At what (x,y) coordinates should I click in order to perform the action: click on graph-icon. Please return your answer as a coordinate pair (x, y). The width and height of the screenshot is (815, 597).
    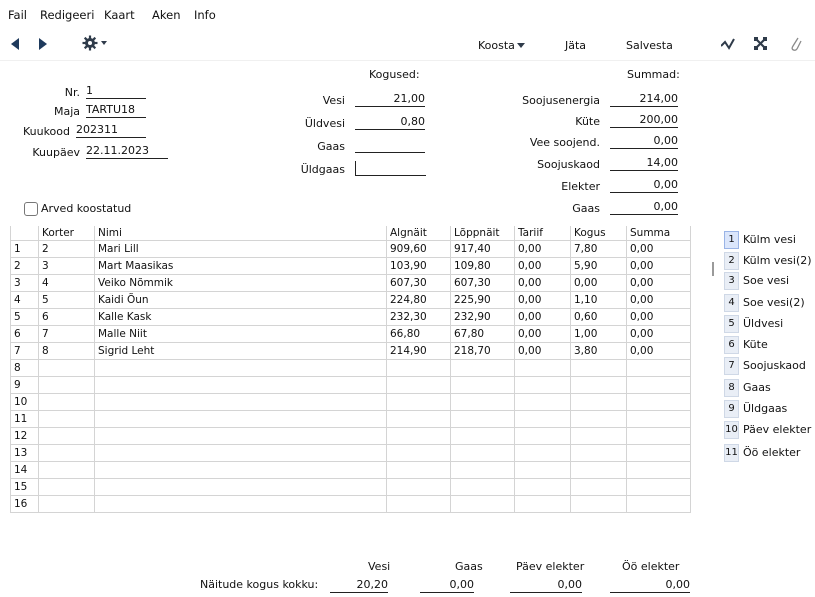
    Looking at the image, I should click on (728, 44).